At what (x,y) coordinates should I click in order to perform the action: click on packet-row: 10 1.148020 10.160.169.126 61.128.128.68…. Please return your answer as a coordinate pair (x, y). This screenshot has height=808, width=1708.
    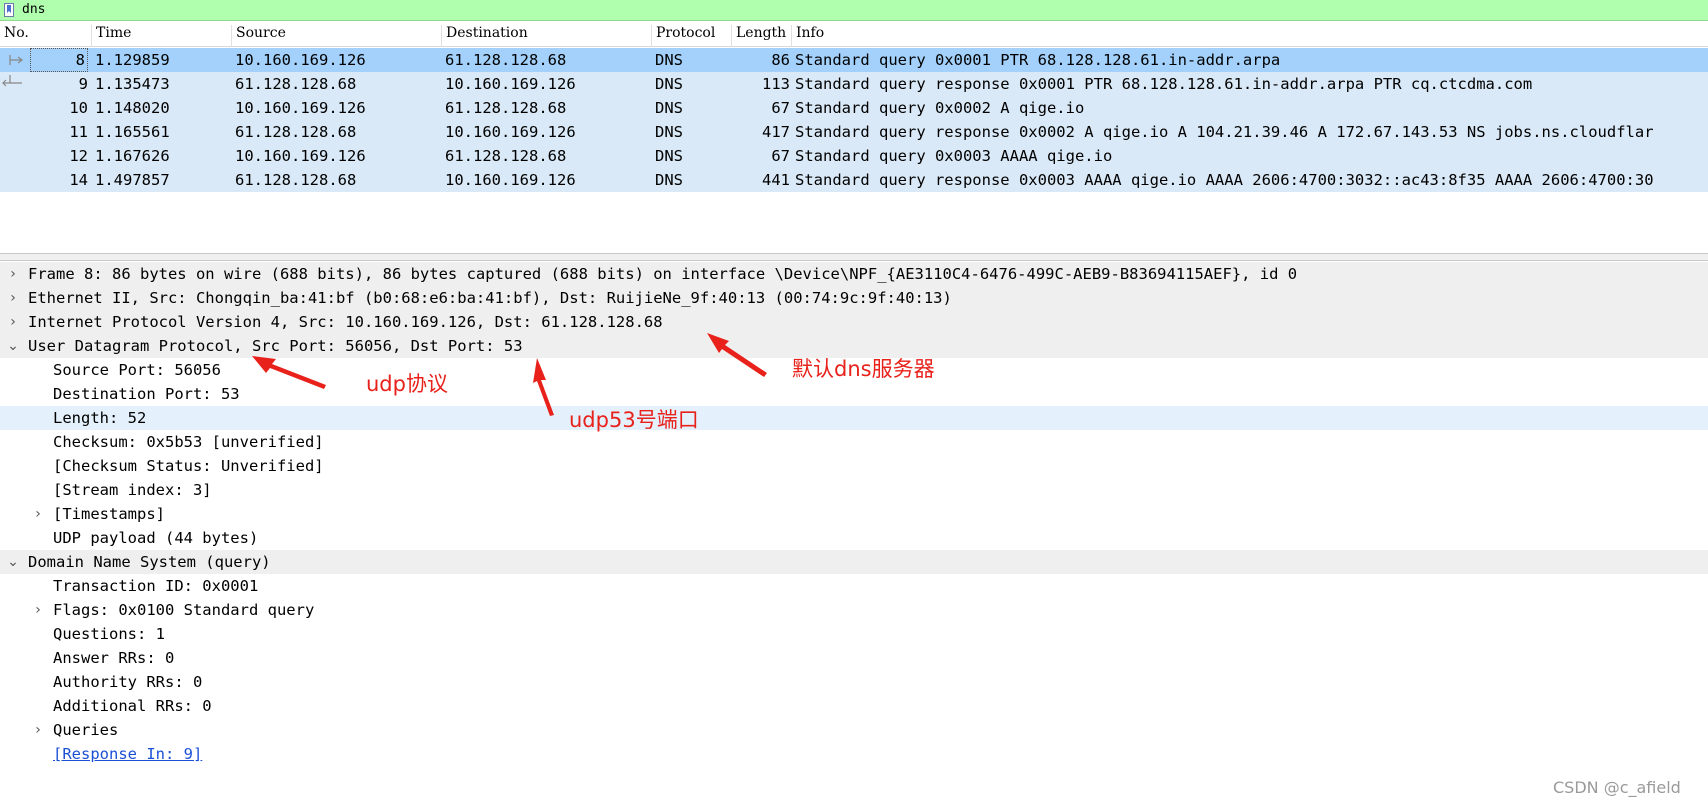
    Looking at the image, I should click on (854, 108).